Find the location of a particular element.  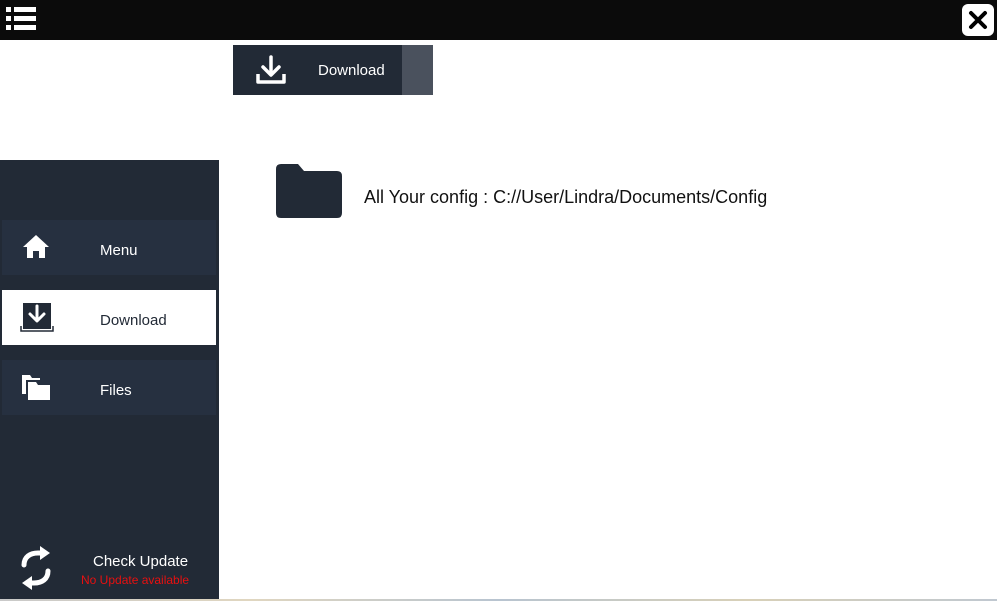

download-button: Download is located at coordinates (333, 70).